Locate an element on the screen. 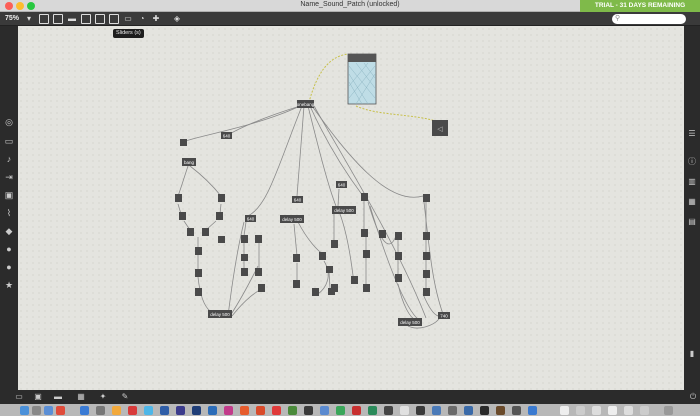  table-icon: ▤ is located at coordinates (692, 222).